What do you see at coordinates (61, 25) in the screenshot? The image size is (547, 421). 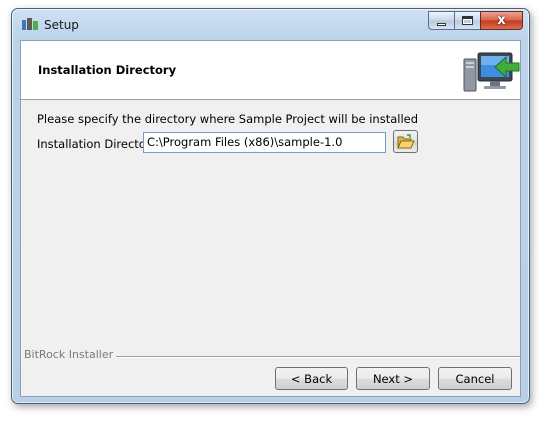 I see `window-title: Setup` at bounding box center [61, 25].